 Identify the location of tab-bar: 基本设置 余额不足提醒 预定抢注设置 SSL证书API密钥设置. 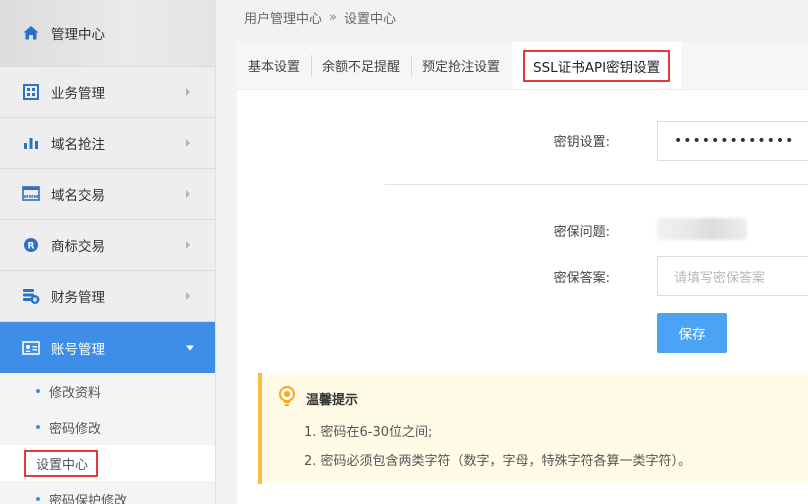
(522, 66).